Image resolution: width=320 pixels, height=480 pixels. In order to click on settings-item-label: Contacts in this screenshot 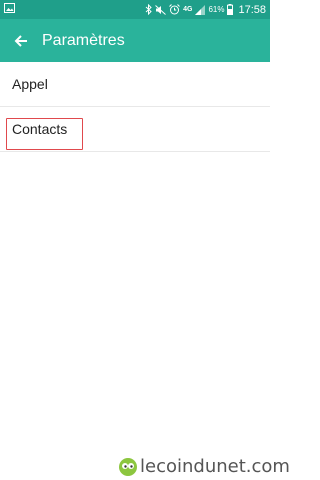, I will do `click(40, 129)`.